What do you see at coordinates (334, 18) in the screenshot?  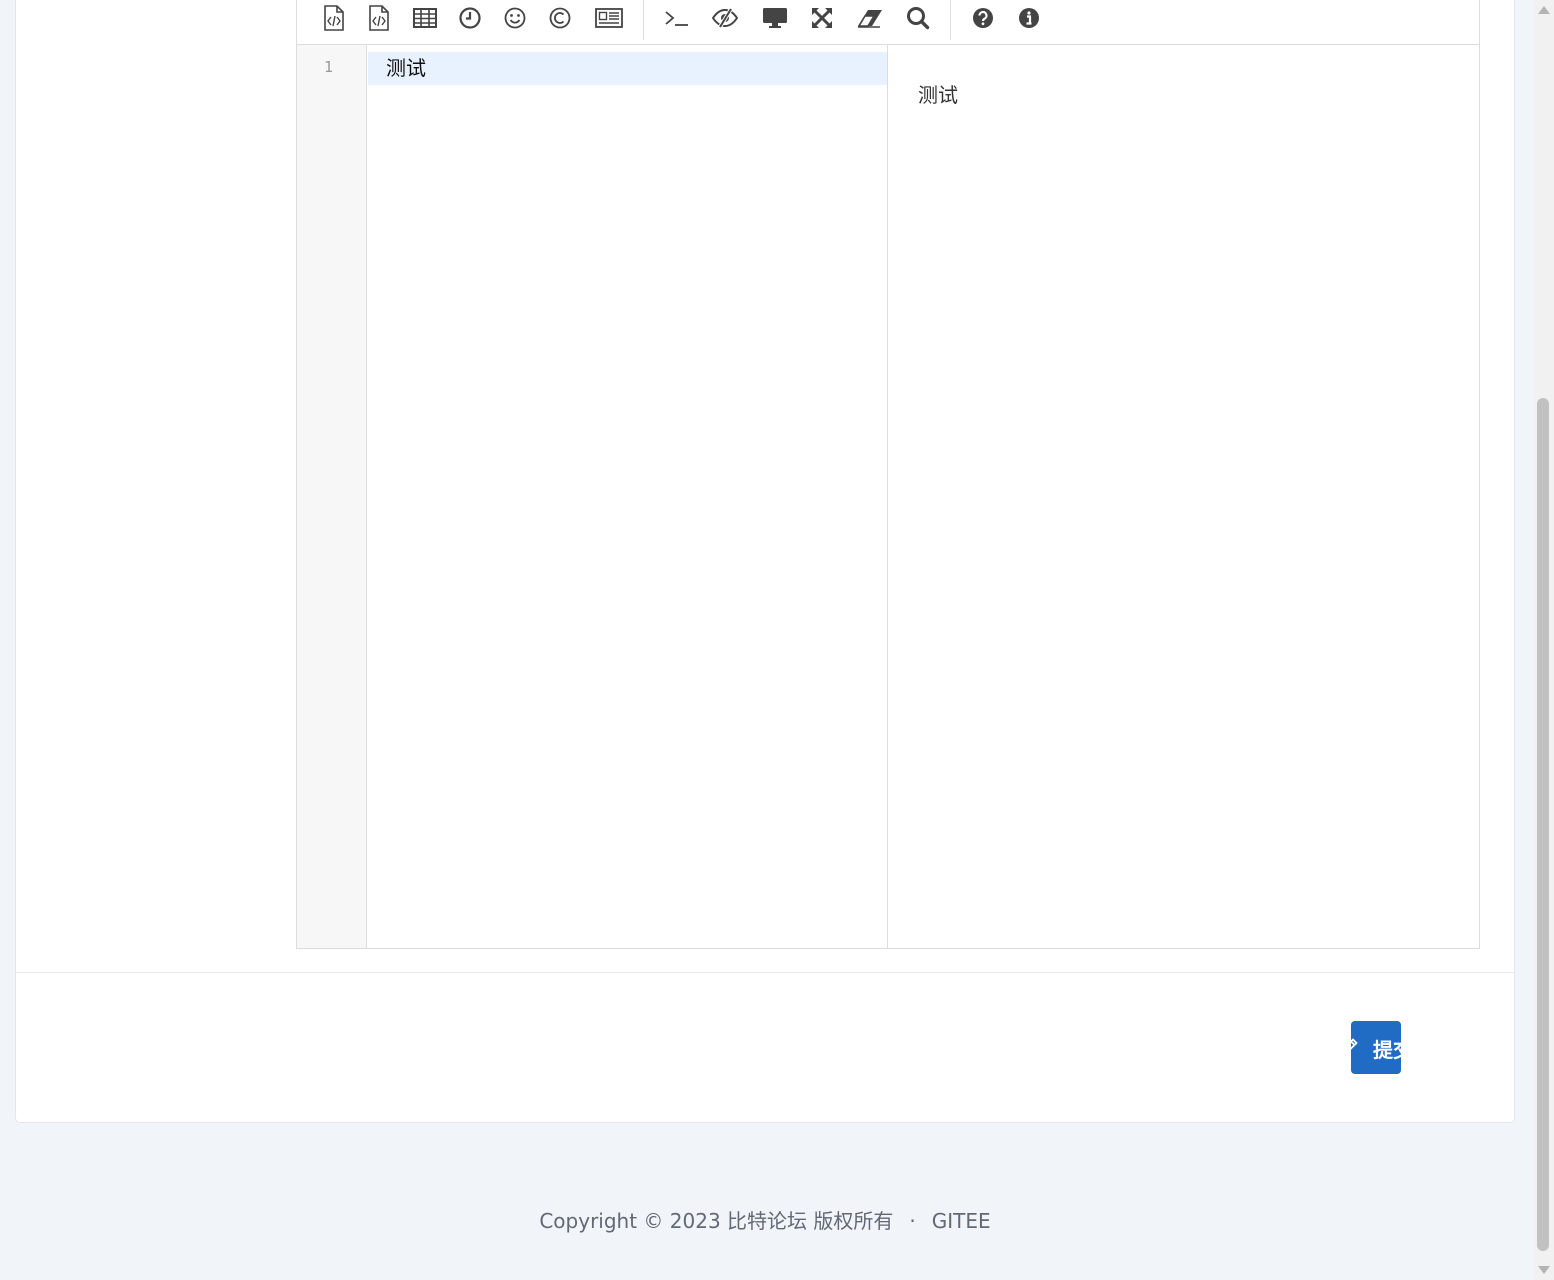 I see `html-entities-icon` at bounding box center [334, 18].